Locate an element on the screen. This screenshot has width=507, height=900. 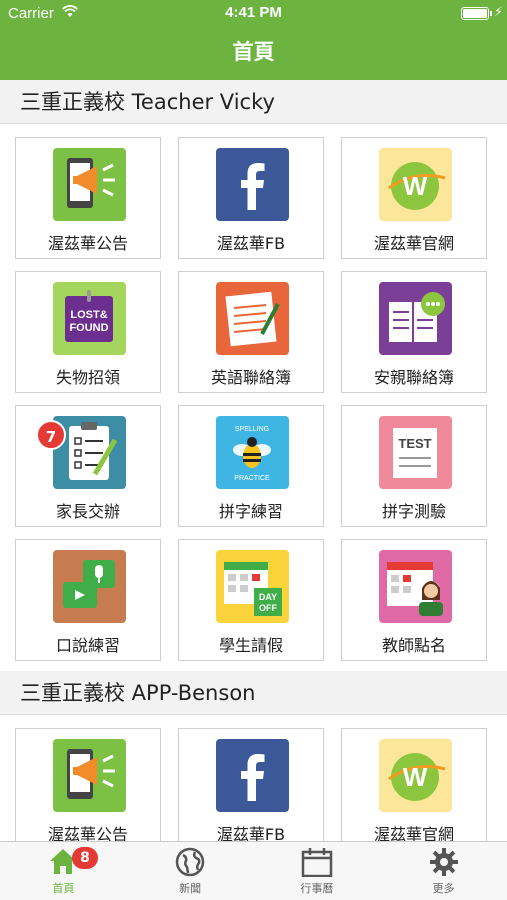
tile-label: 學生請假 is located at coordinates (250, 645).